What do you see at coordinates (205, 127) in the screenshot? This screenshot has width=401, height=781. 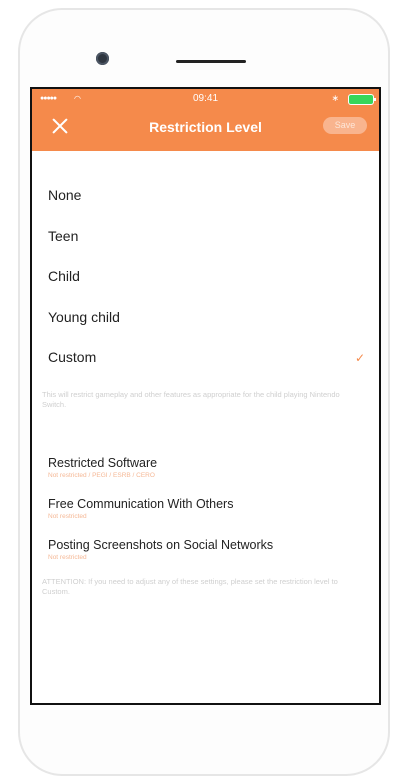 I see `page-title: Restriction Level` at bounding box center [205, 127].